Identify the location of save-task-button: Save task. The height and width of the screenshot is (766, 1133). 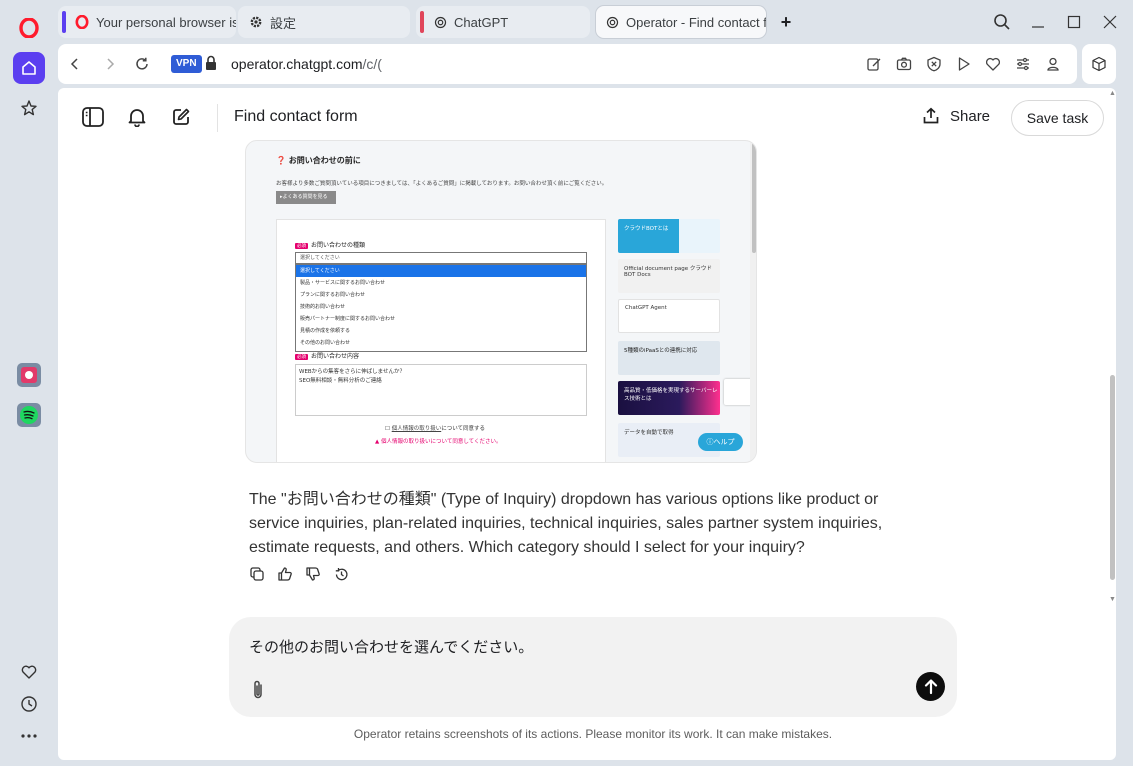
(1057, 118).